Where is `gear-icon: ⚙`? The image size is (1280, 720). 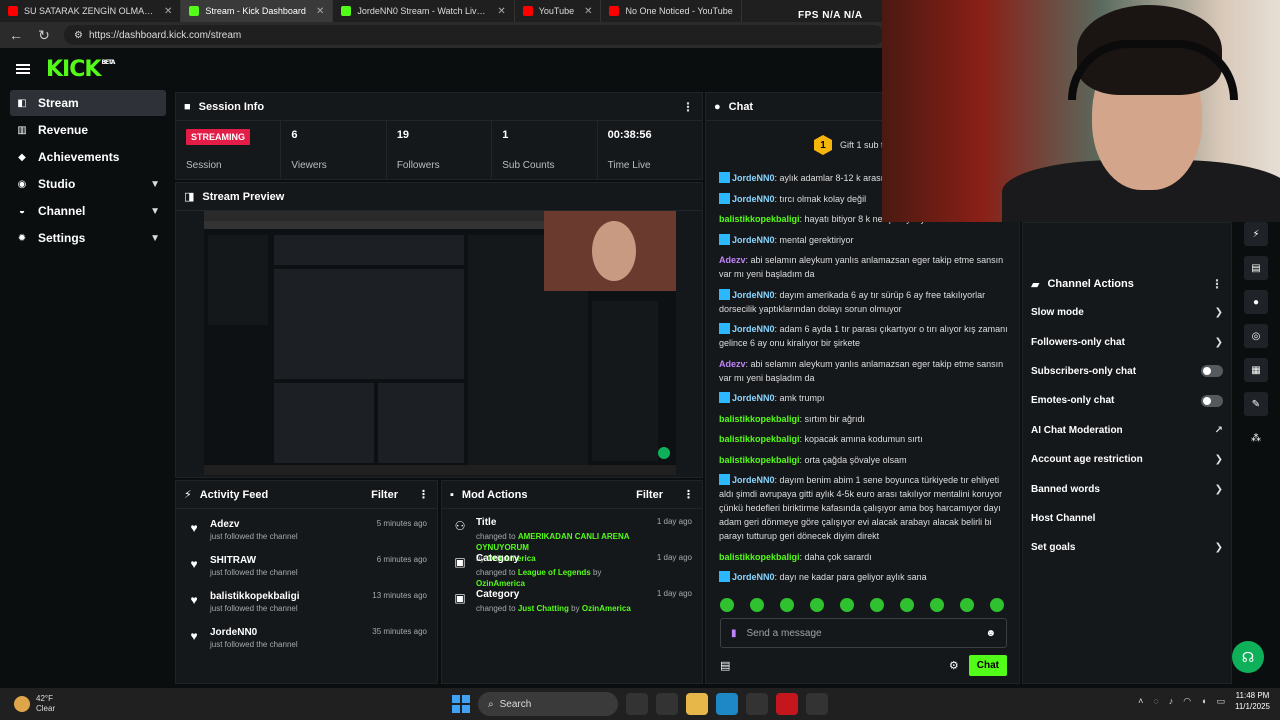
gear-icon: ⚙ is located at coordinates (954, 665).